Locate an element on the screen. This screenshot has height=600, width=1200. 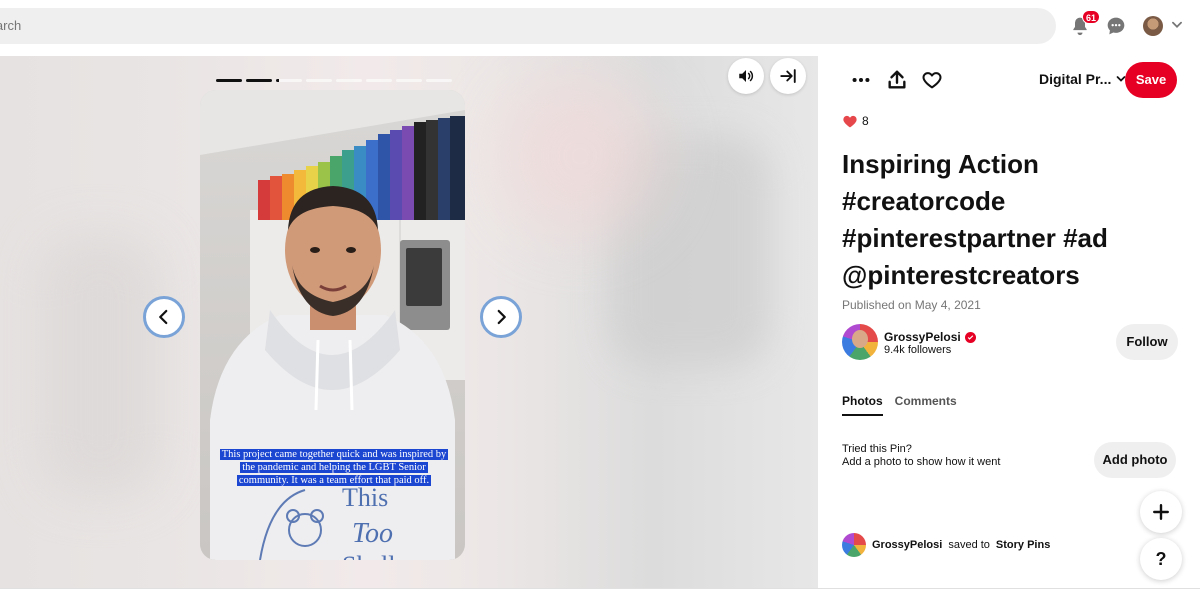
collapse-button is located at coordinates (788, 76).